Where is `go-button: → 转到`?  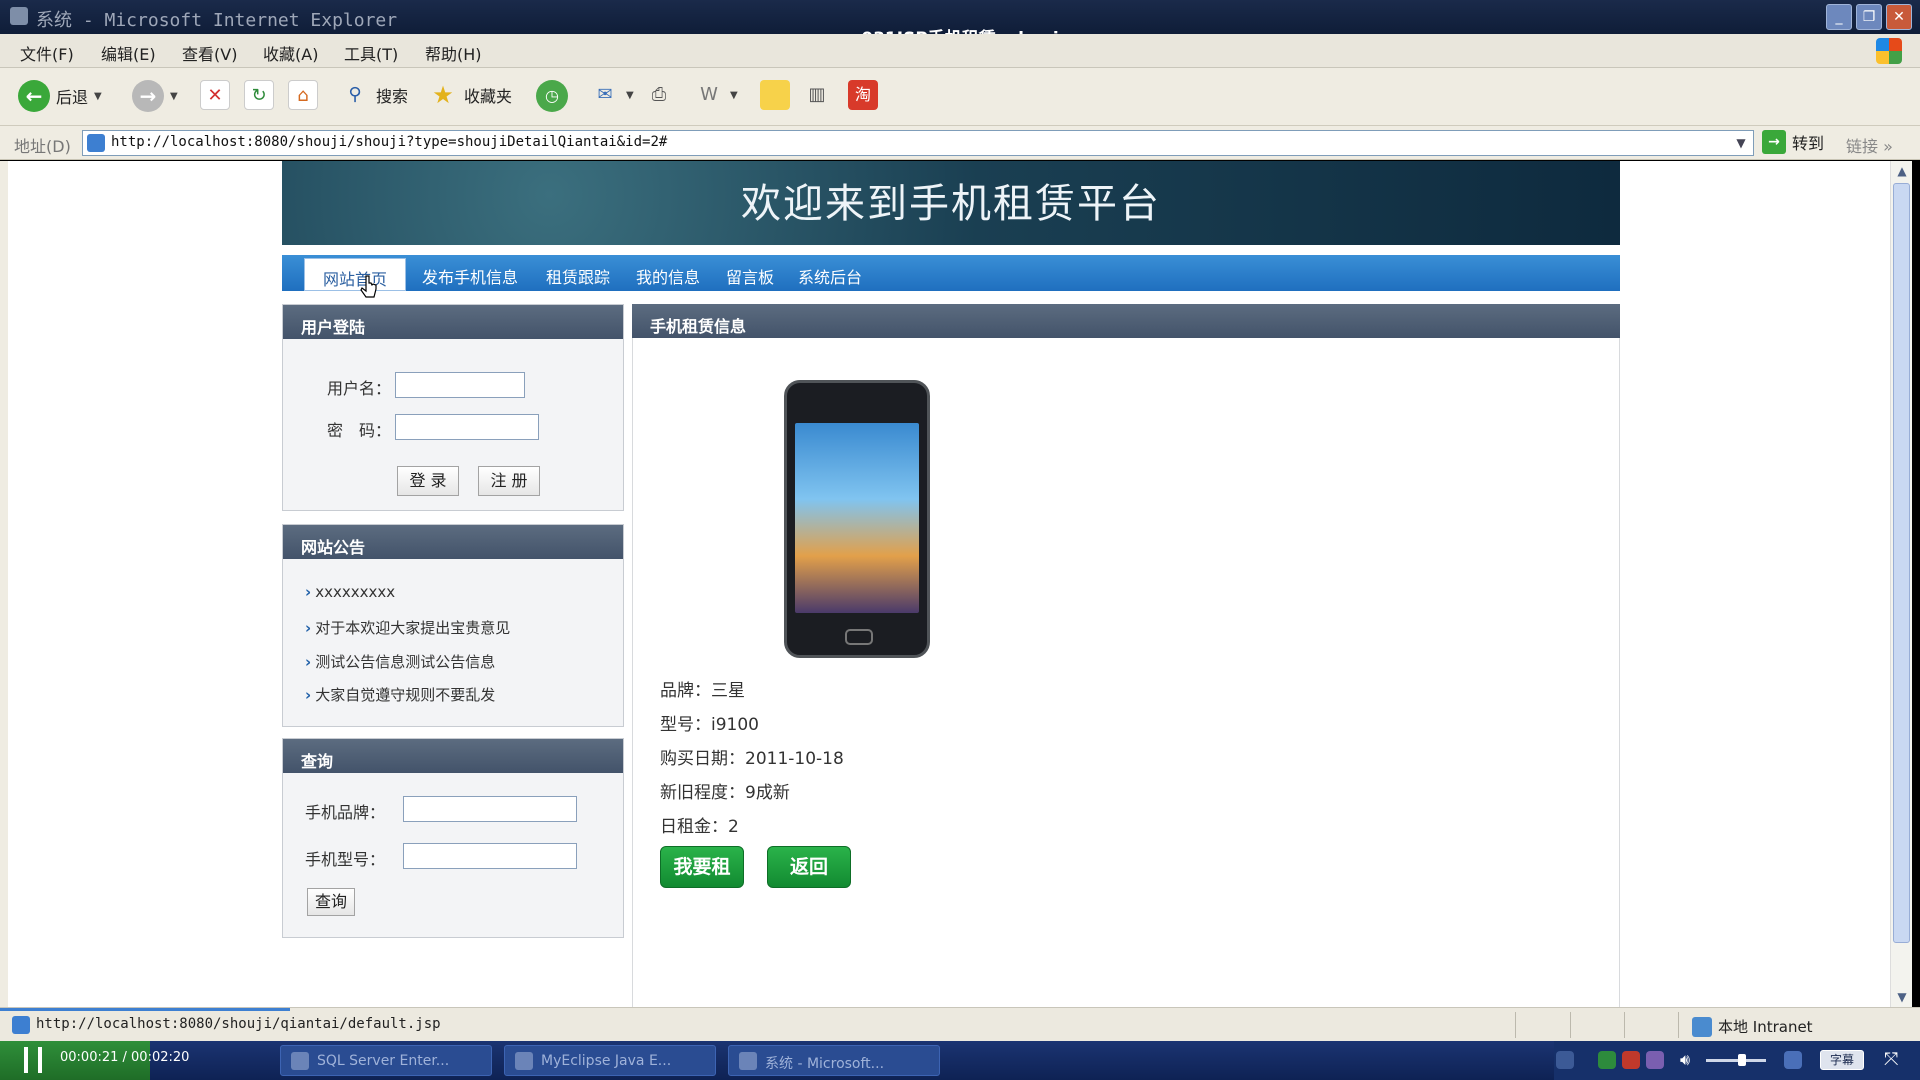 go-button: → 转到 is located at coordinates (1793, 142).